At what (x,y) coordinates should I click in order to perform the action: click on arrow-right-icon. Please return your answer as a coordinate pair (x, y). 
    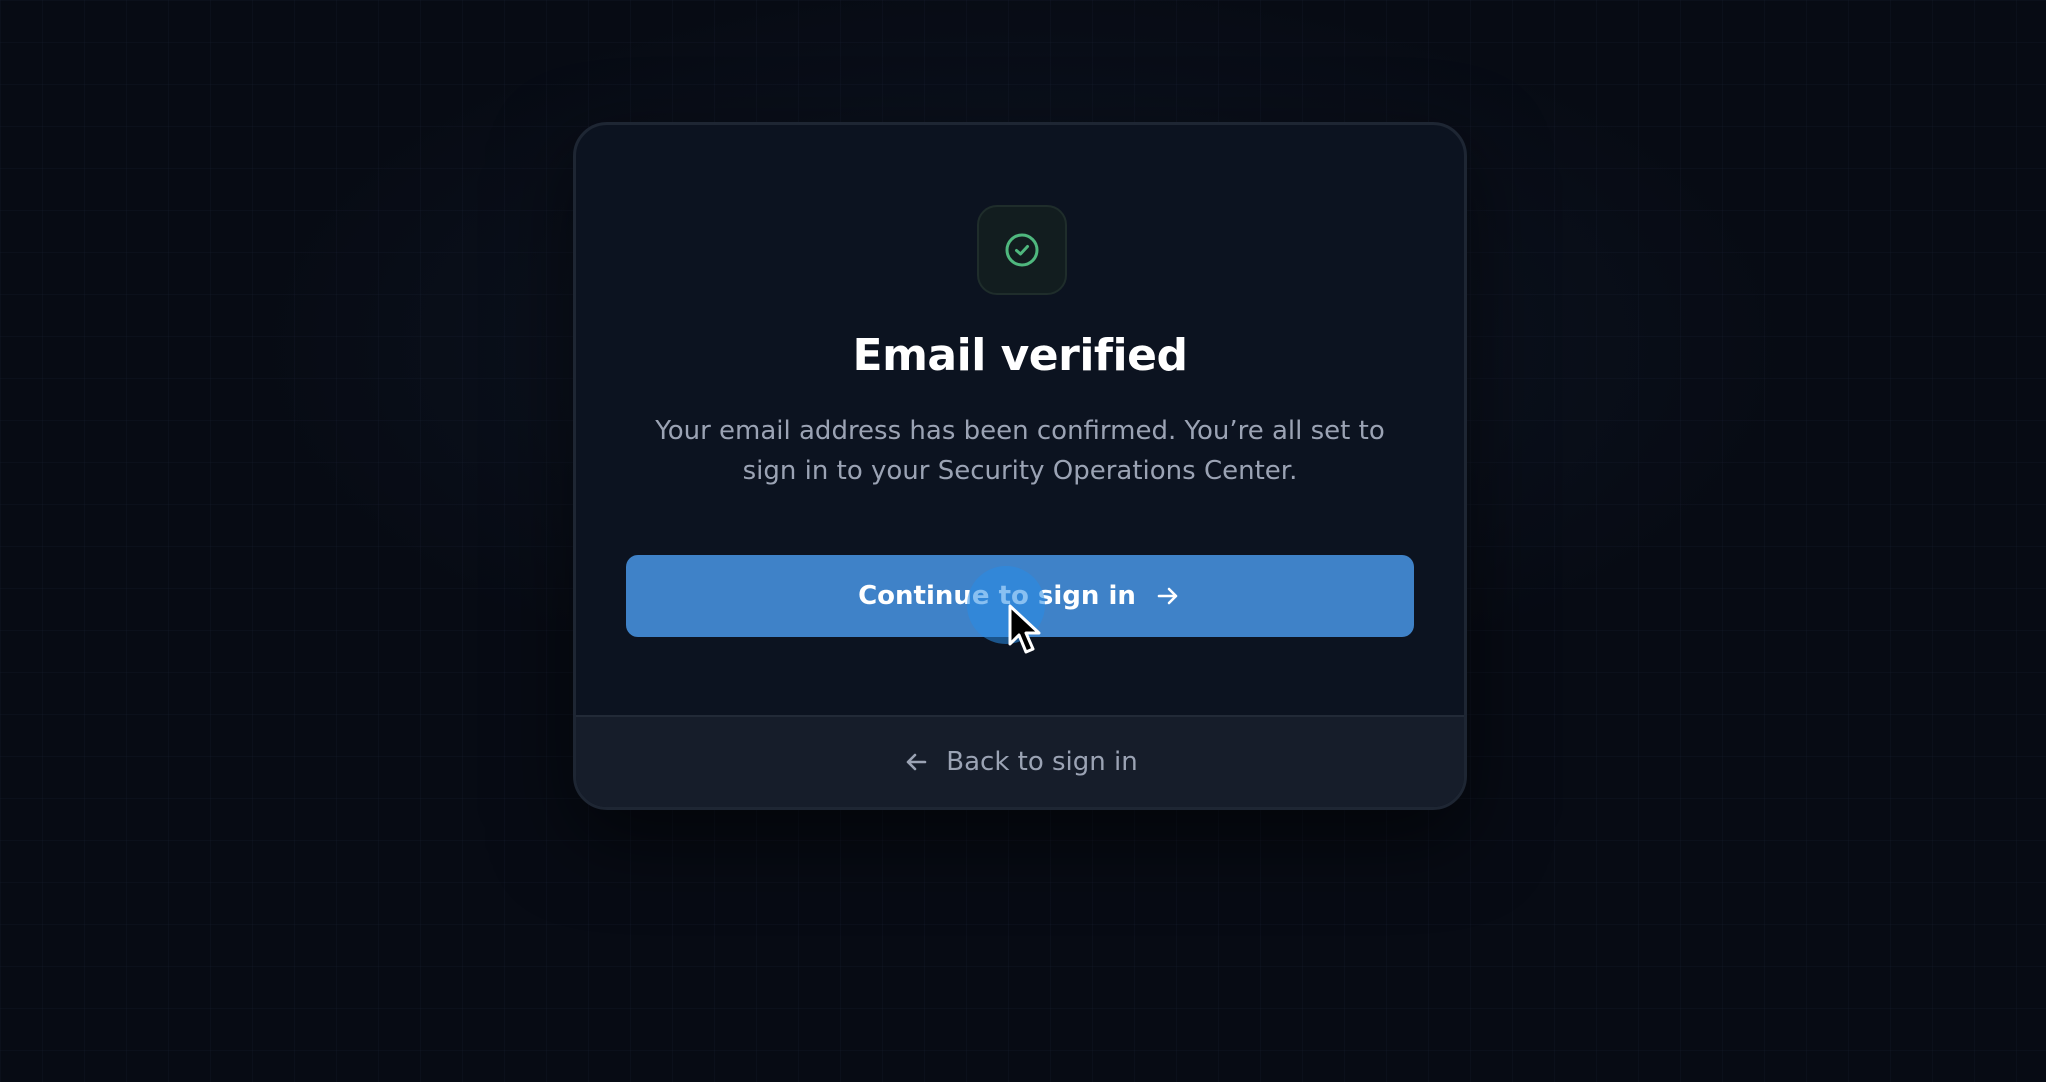
    Looking at the image, I should click on (1167, 596).